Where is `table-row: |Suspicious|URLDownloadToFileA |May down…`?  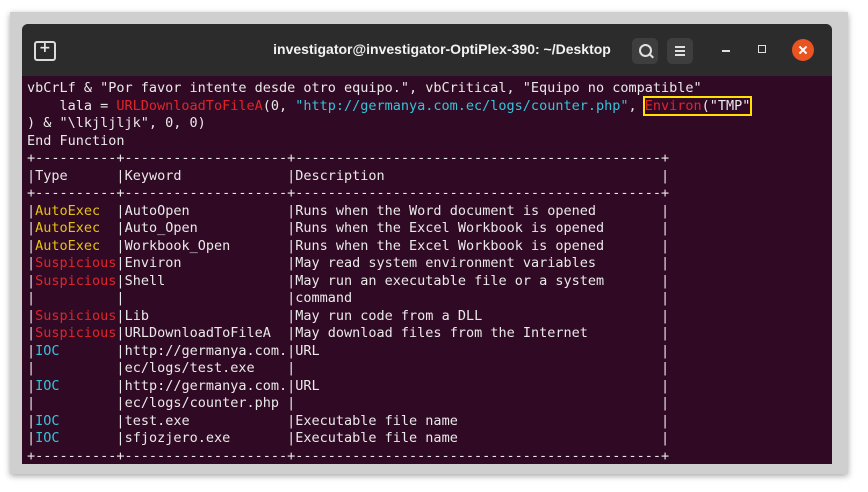
table-row: |Suspicious|URLDownloadToFileA |May down… is located at coordinates (348, 333).